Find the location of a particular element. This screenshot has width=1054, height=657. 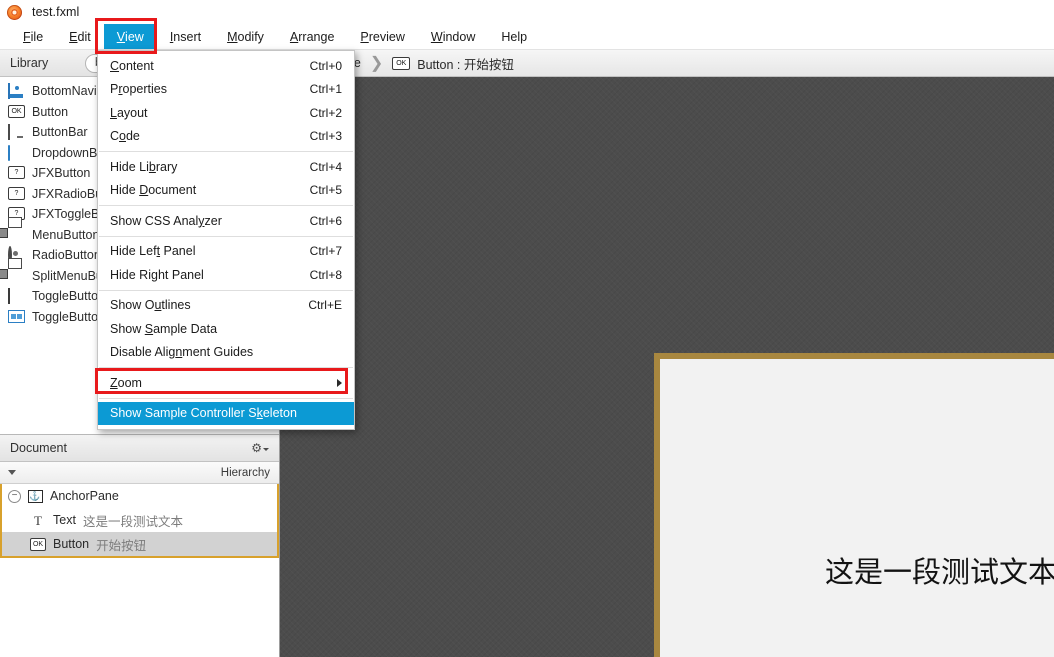

menubar-label-modify: odify is located at coordinates (250, 36).